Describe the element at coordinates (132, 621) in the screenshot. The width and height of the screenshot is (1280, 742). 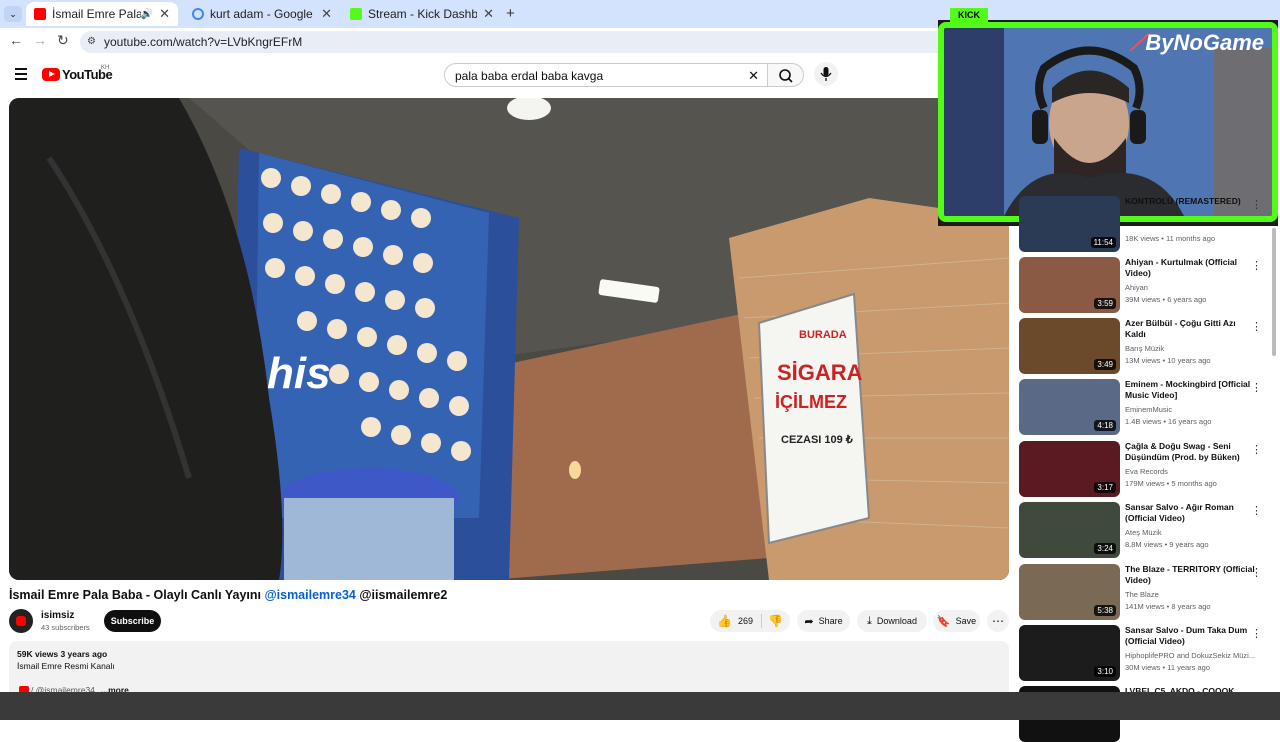
I see `subscribe-button: Subscribe` at that location.